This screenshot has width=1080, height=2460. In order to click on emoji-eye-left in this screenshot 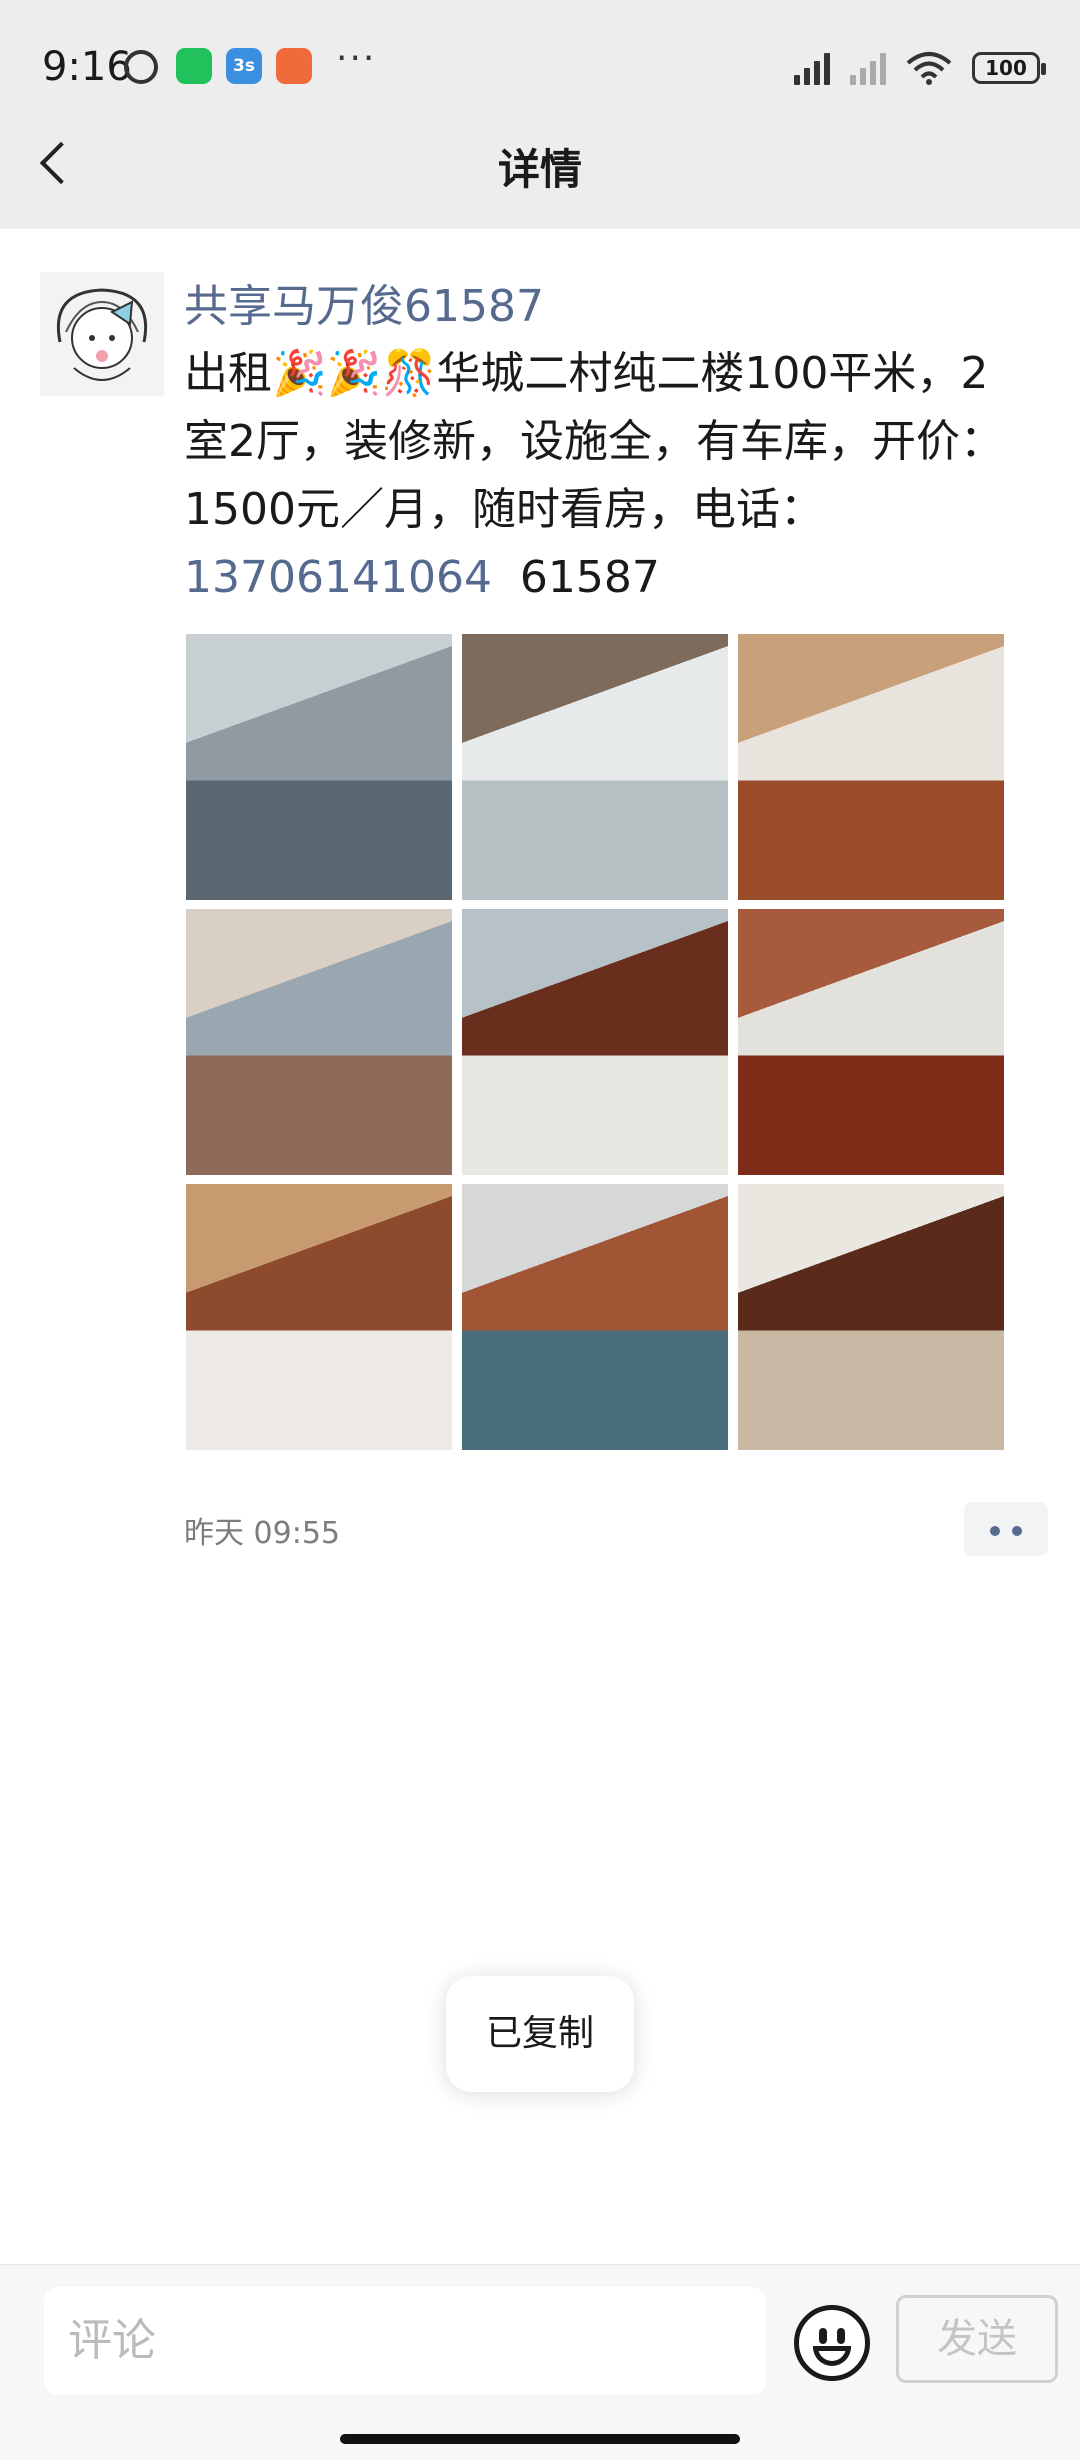, I will do `click(823, 2336)`.